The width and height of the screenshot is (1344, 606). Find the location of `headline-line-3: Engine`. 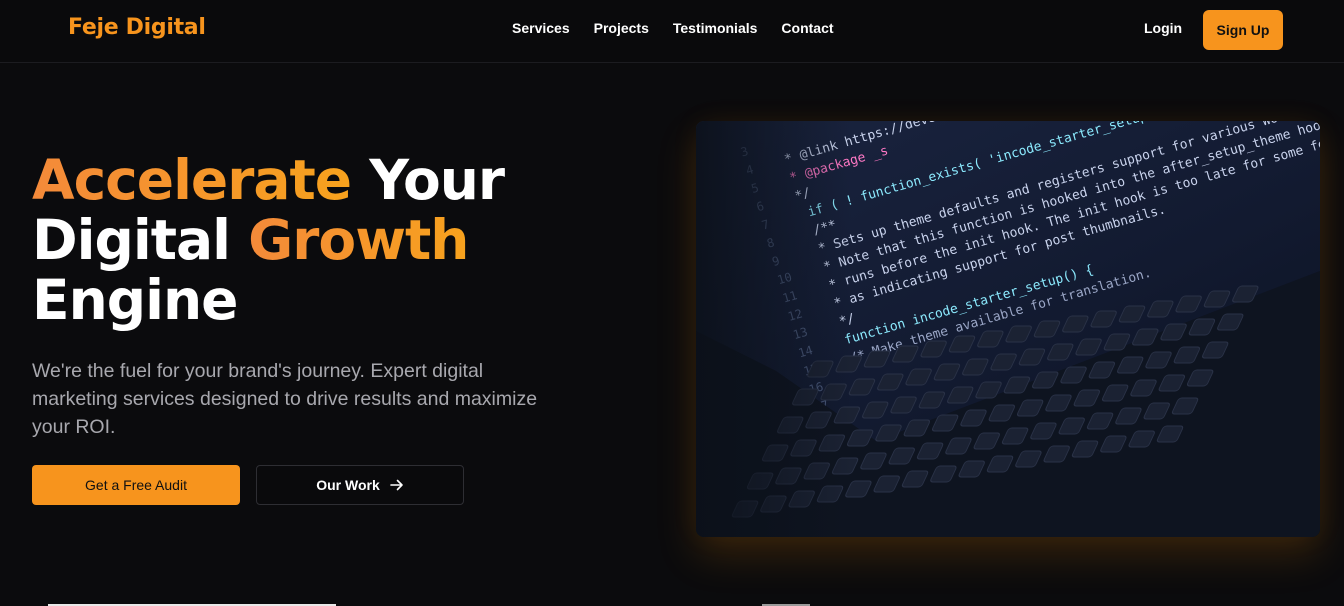

headline-line-3: Engine is located at coordinates (135, 300).